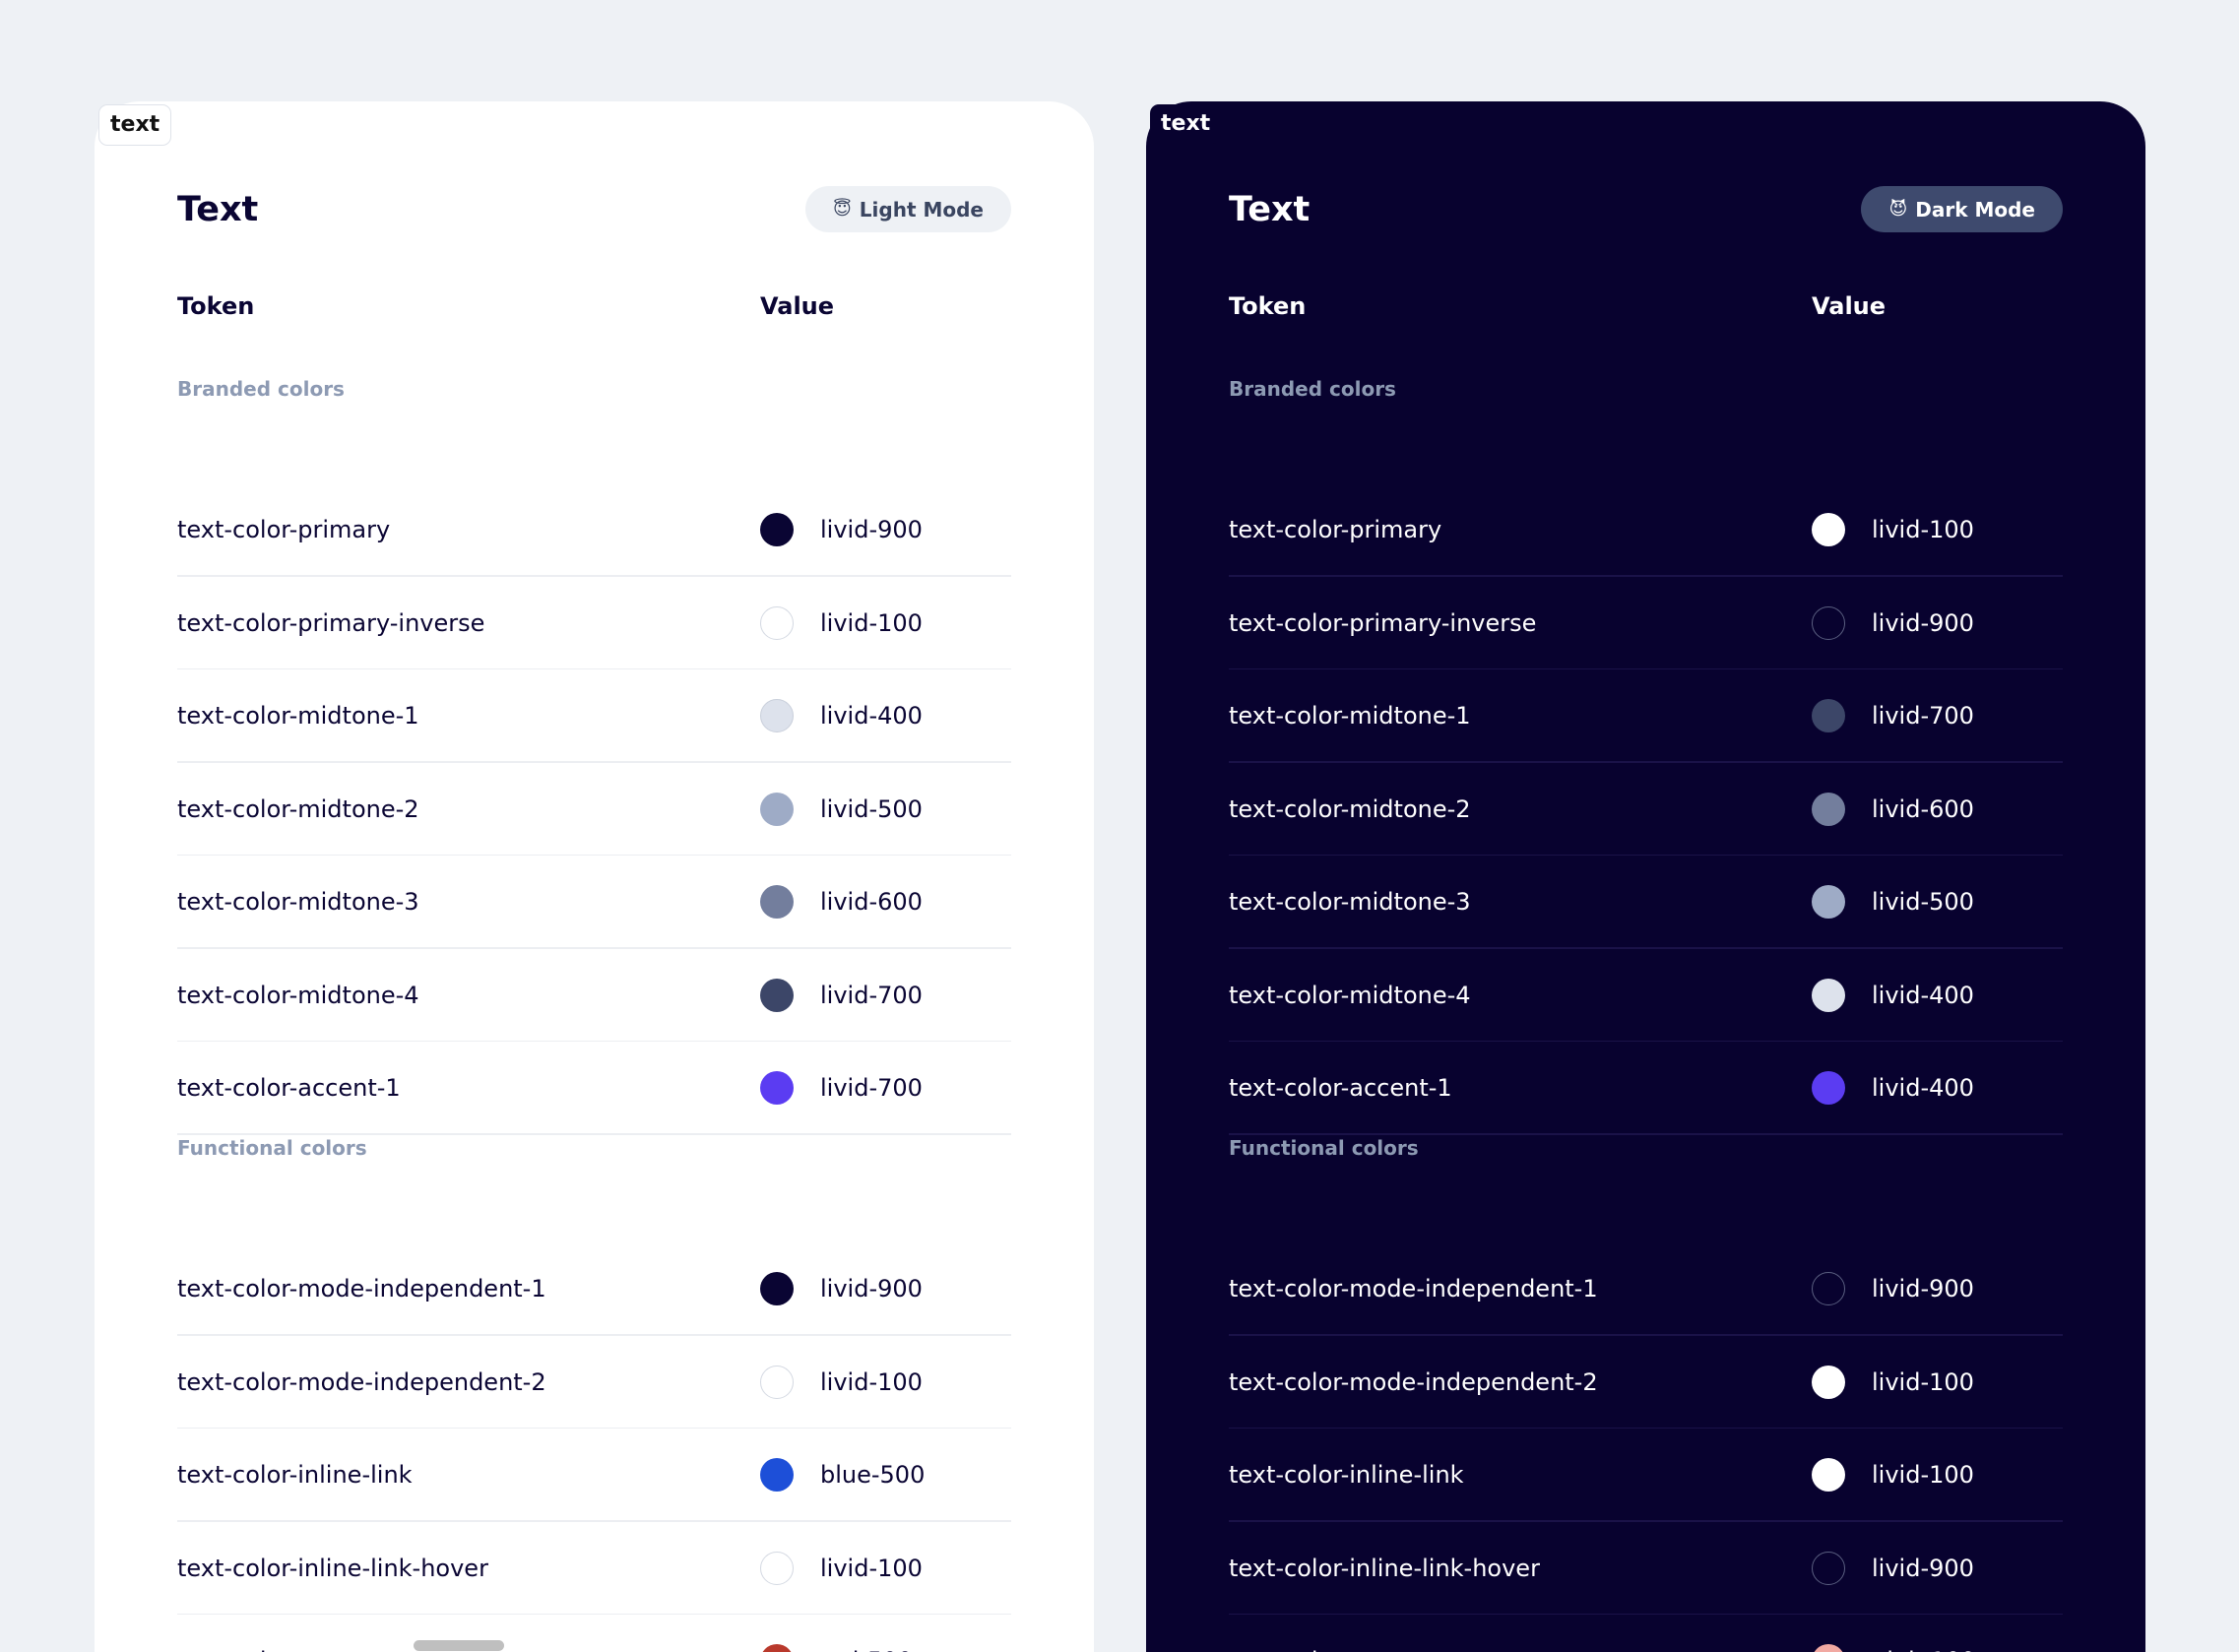  What do you see at coordinates (594, 1475) in the screenshot?
I see `table-row: text-color-inline-link blue-500` at bounding box center [594, 1475].